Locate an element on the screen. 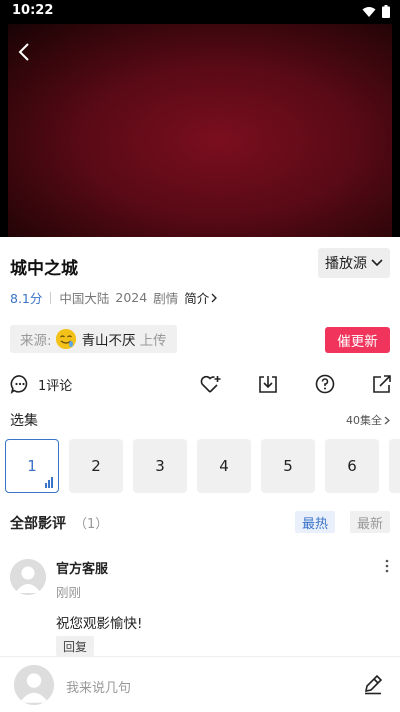  episodes-title: 选集 is located at coordinates (24, 421).